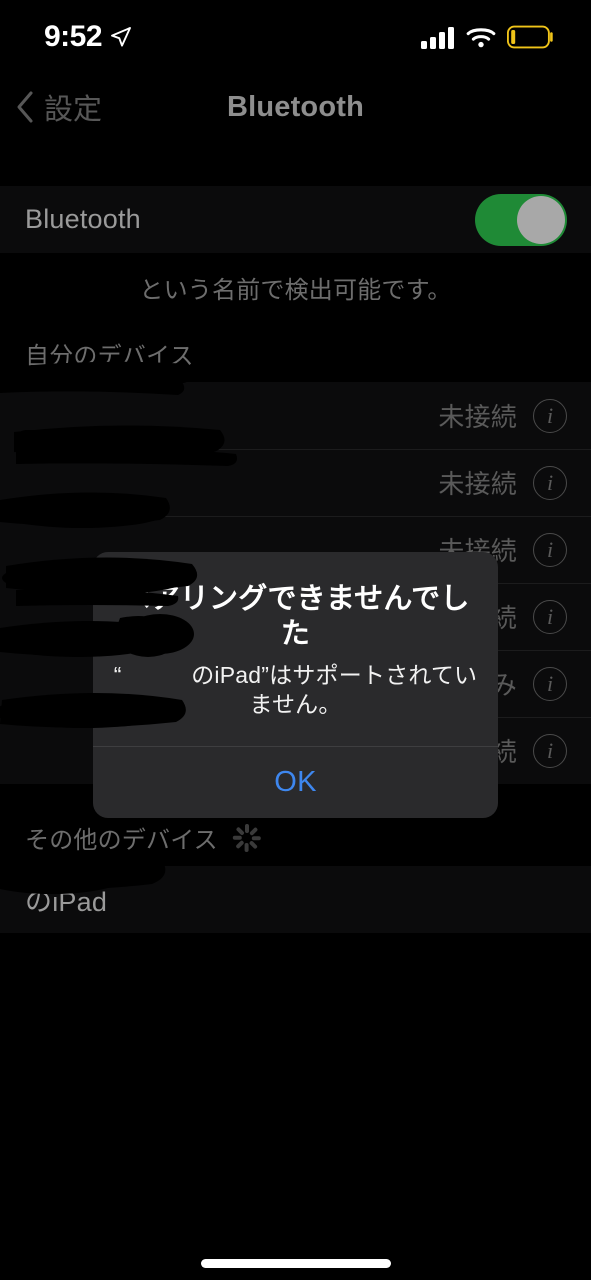 This screenshot has height=1280, width=591. Describe the element at coordinates (25, 107) in the screenshot. I see `chevron-left-icon` at that location.